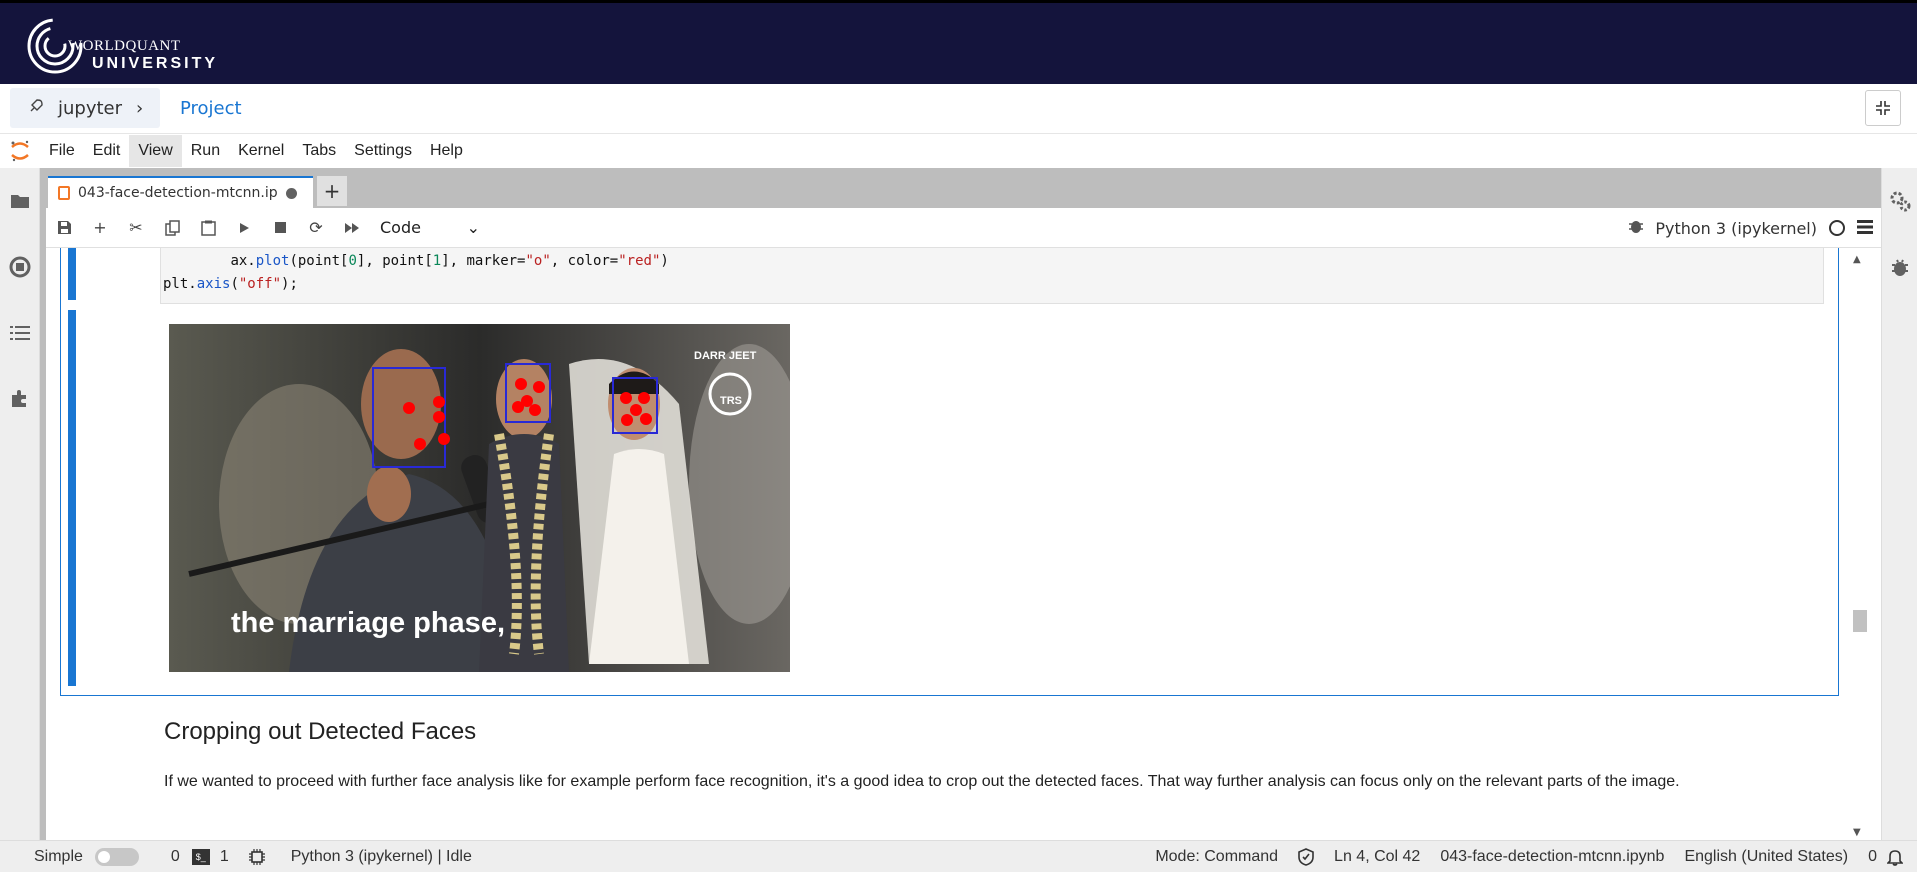 The image size is (1917, 872). I want to click on document-tab-bar: 043-face-detection-mtcnn.ip +, so click(960, 188).